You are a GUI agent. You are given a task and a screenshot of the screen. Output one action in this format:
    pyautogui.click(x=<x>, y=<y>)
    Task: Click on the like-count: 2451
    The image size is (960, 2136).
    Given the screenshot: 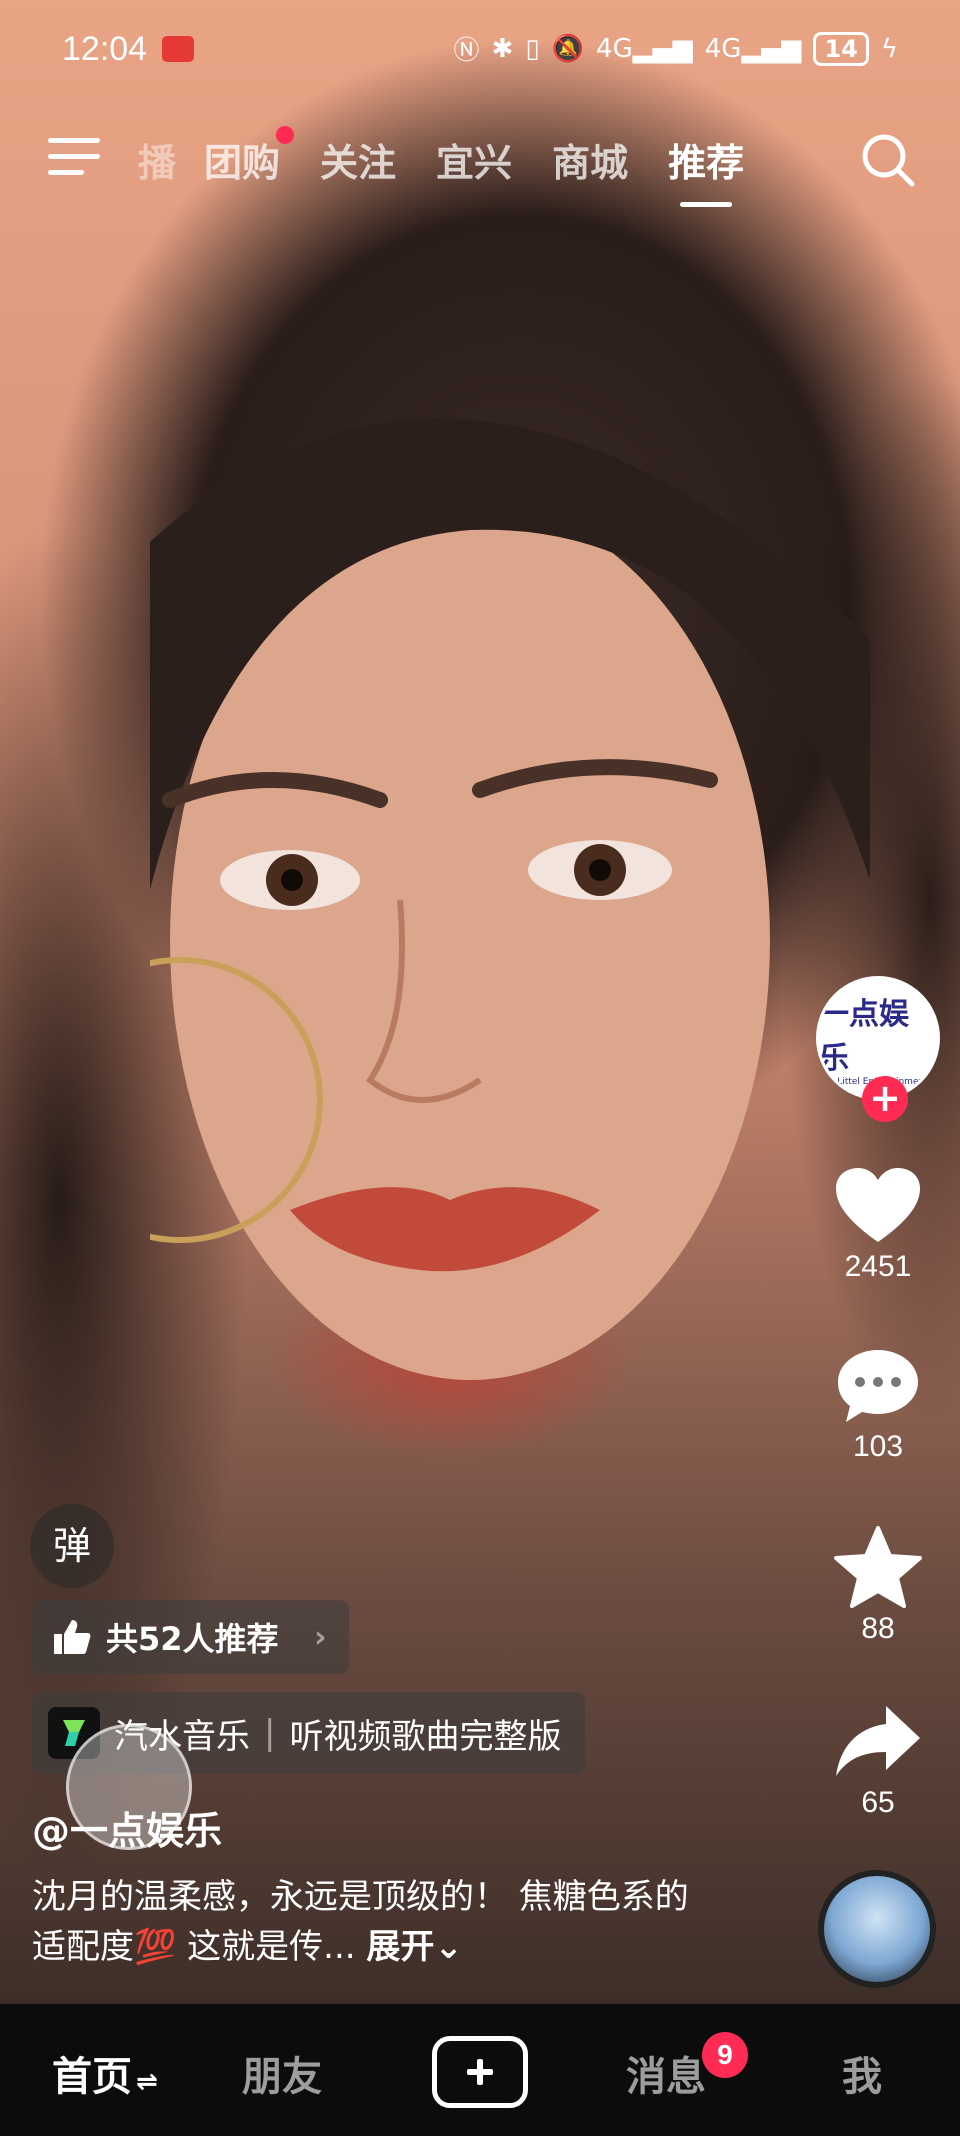 What is the action you would take?
    pyautogui.click(x=878, y=1266)
    